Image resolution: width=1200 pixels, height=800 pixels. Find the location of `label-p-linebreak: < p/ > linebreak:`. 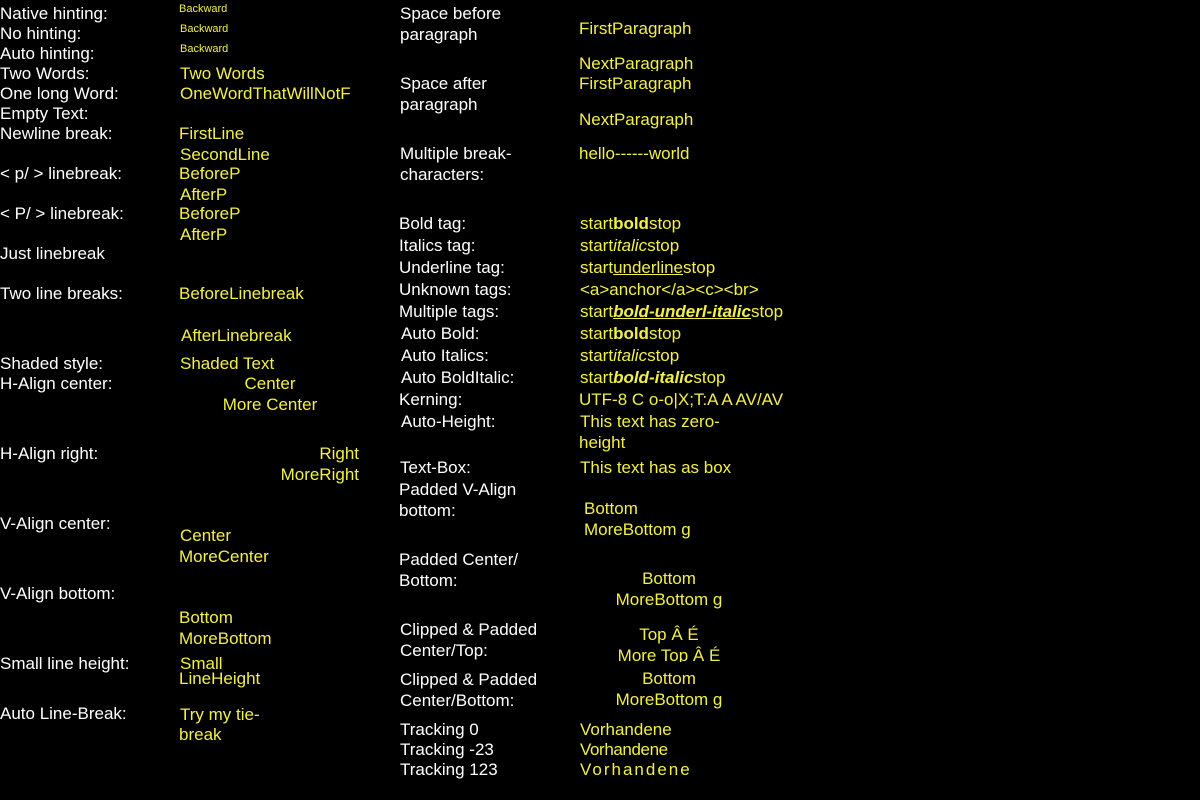

label-p-linebreak: < p/ > linebreak: is located at coordinates (61, 173).